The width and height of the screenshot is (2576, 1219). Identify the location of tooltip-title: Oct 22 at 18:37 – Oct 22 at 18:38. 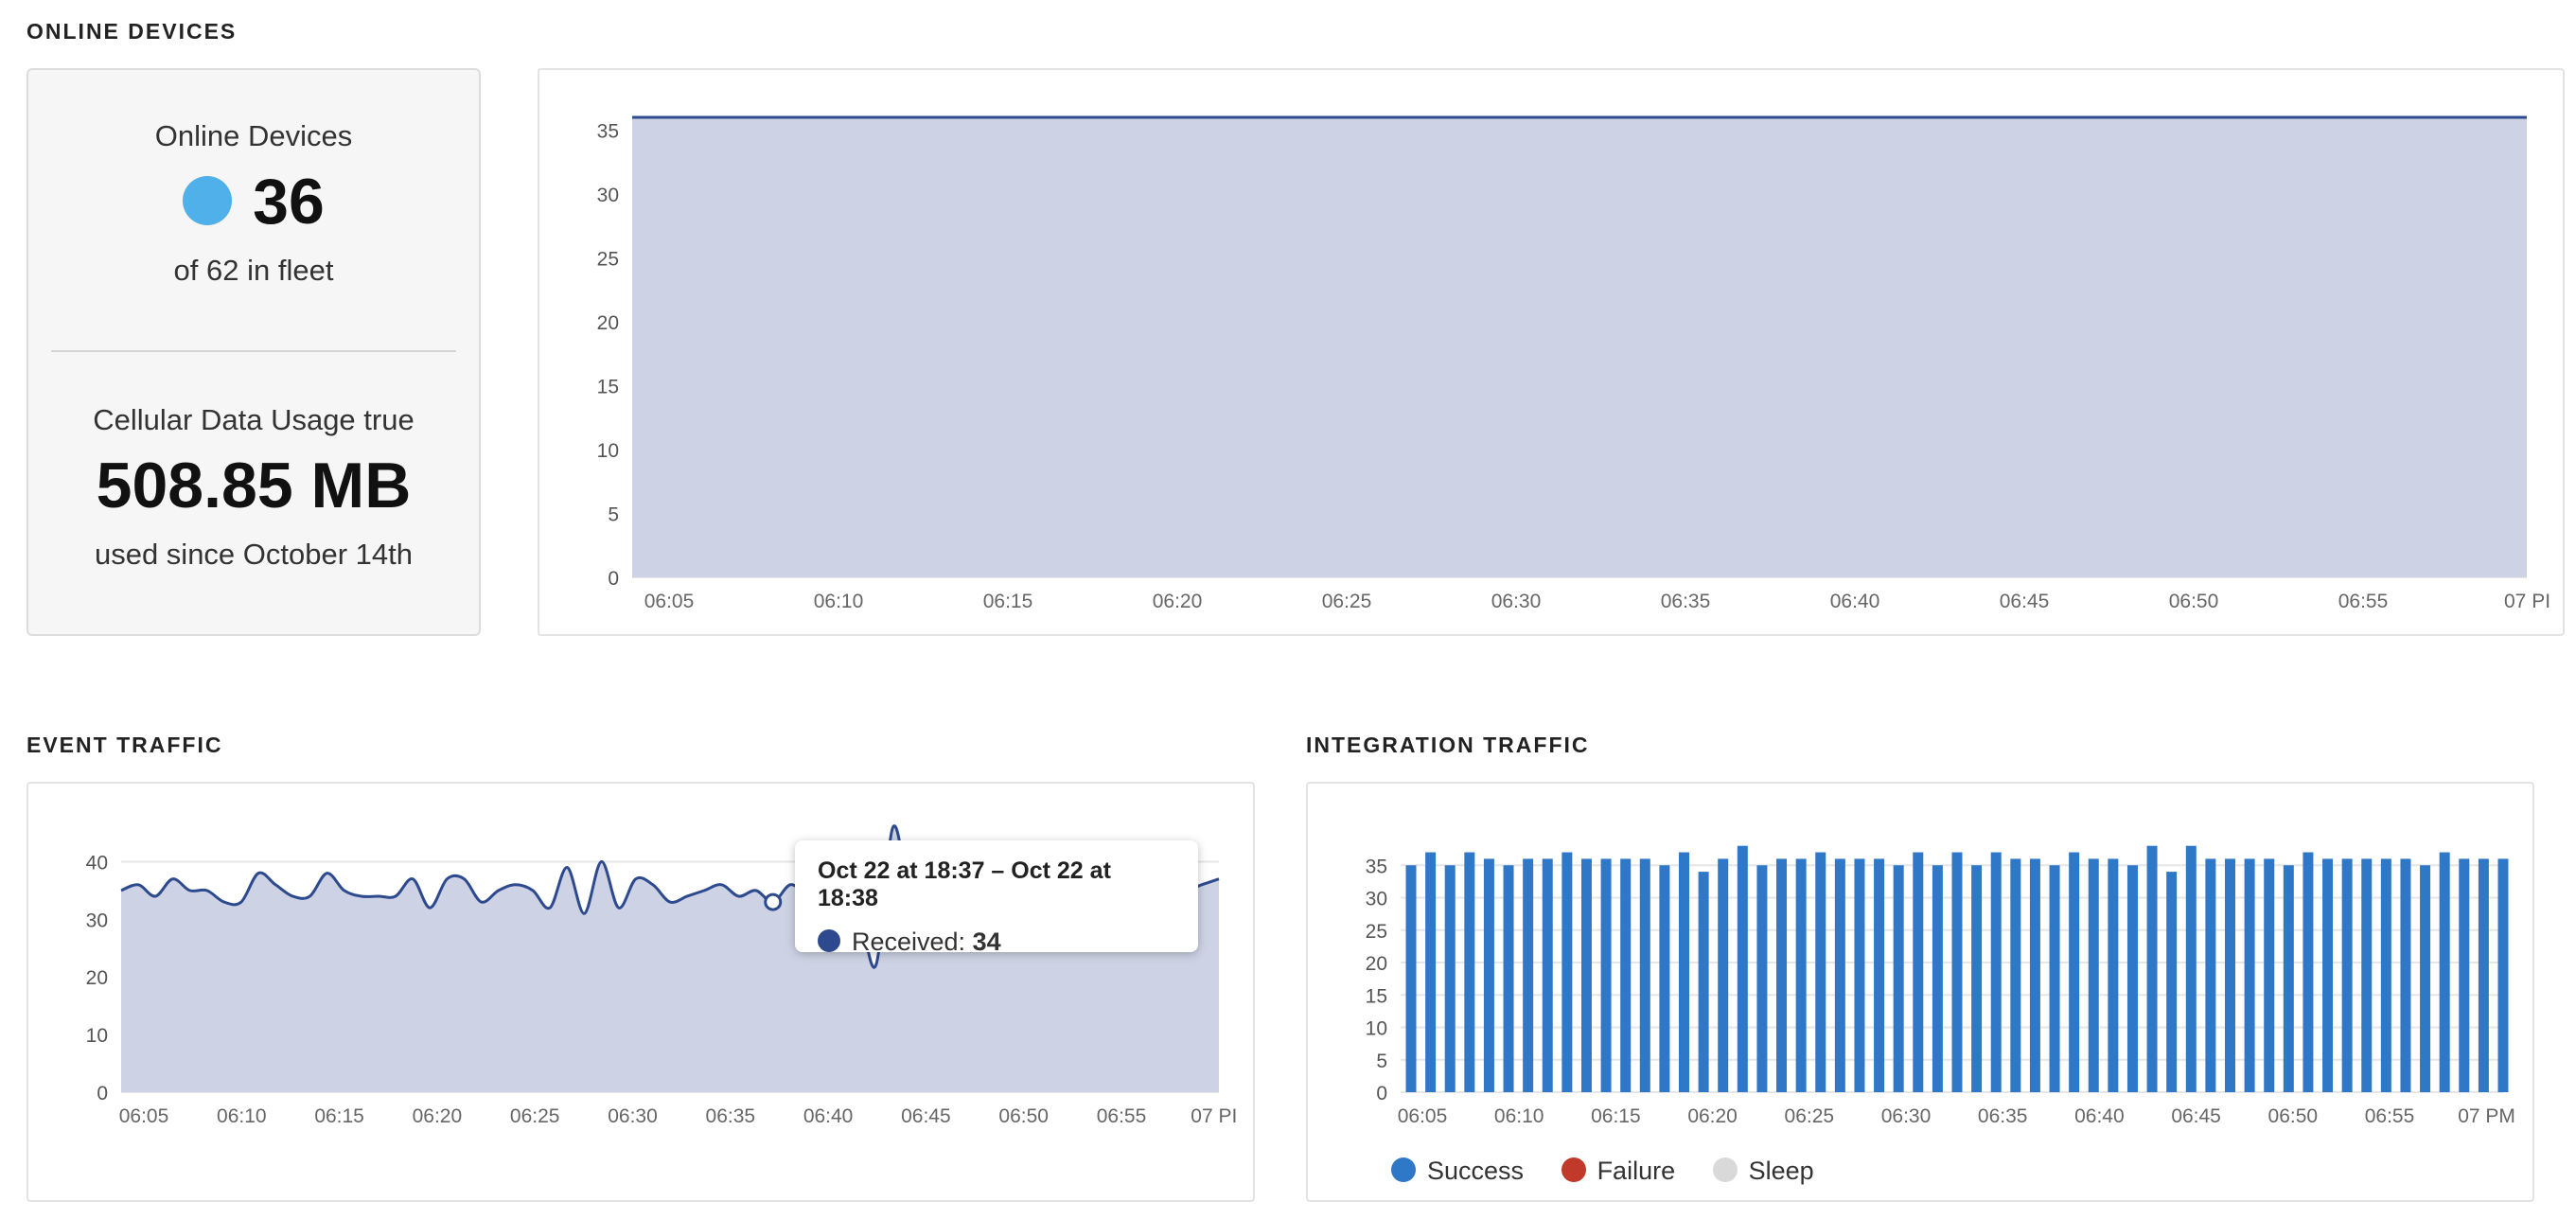
(964, 884).